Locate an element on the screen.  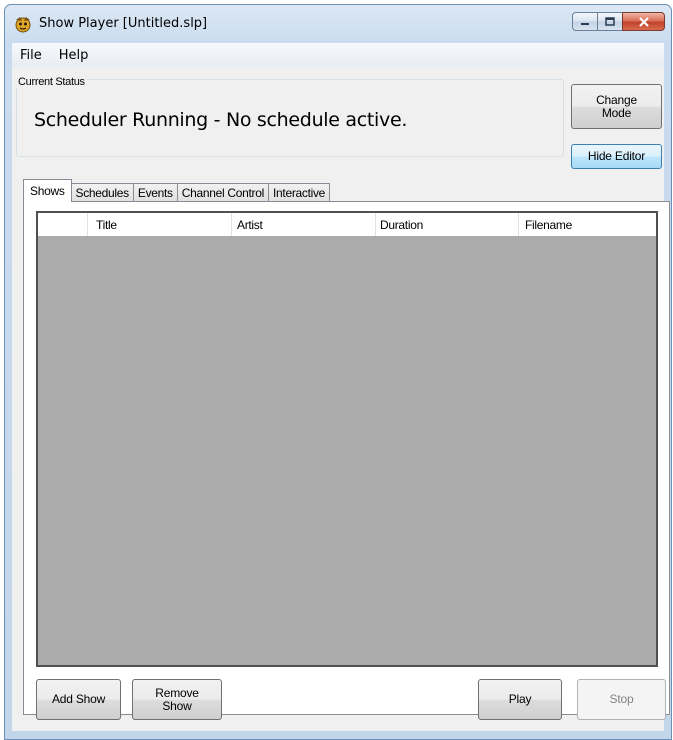
maximize-icon is located at coordinates (610, 21).